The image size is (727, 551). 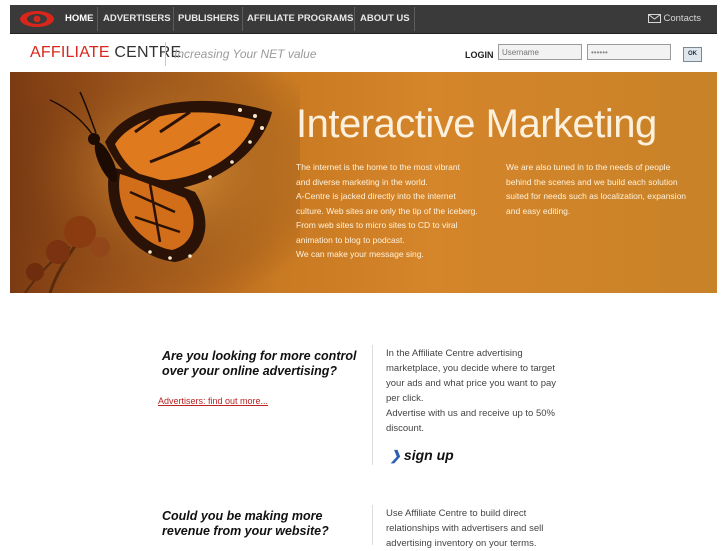 What do you see at coordinates (37, 19) in the screenshot?
I see `eye-logo-icon` at bounding box center [37, 19].